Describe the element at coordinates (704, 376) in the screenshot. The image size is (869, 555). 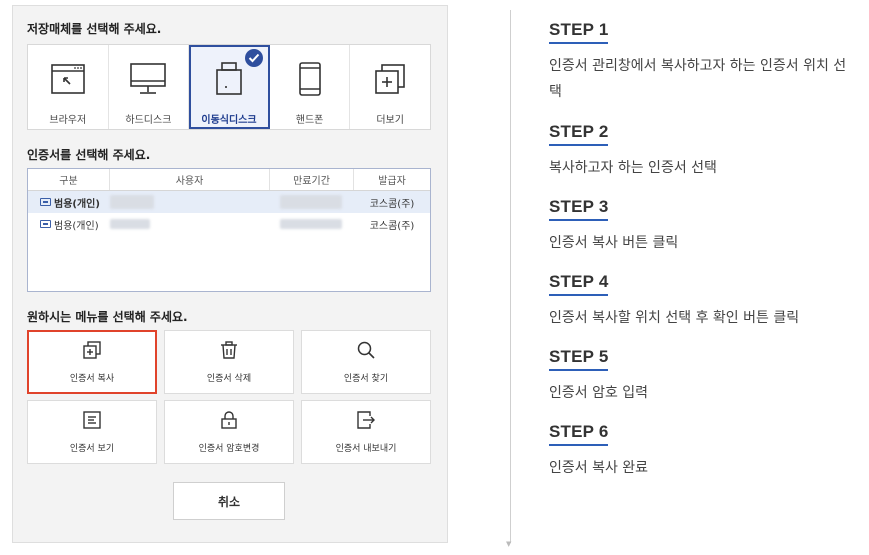
I see `step-5: STEP 5 인증서 암호 입력` at that location.